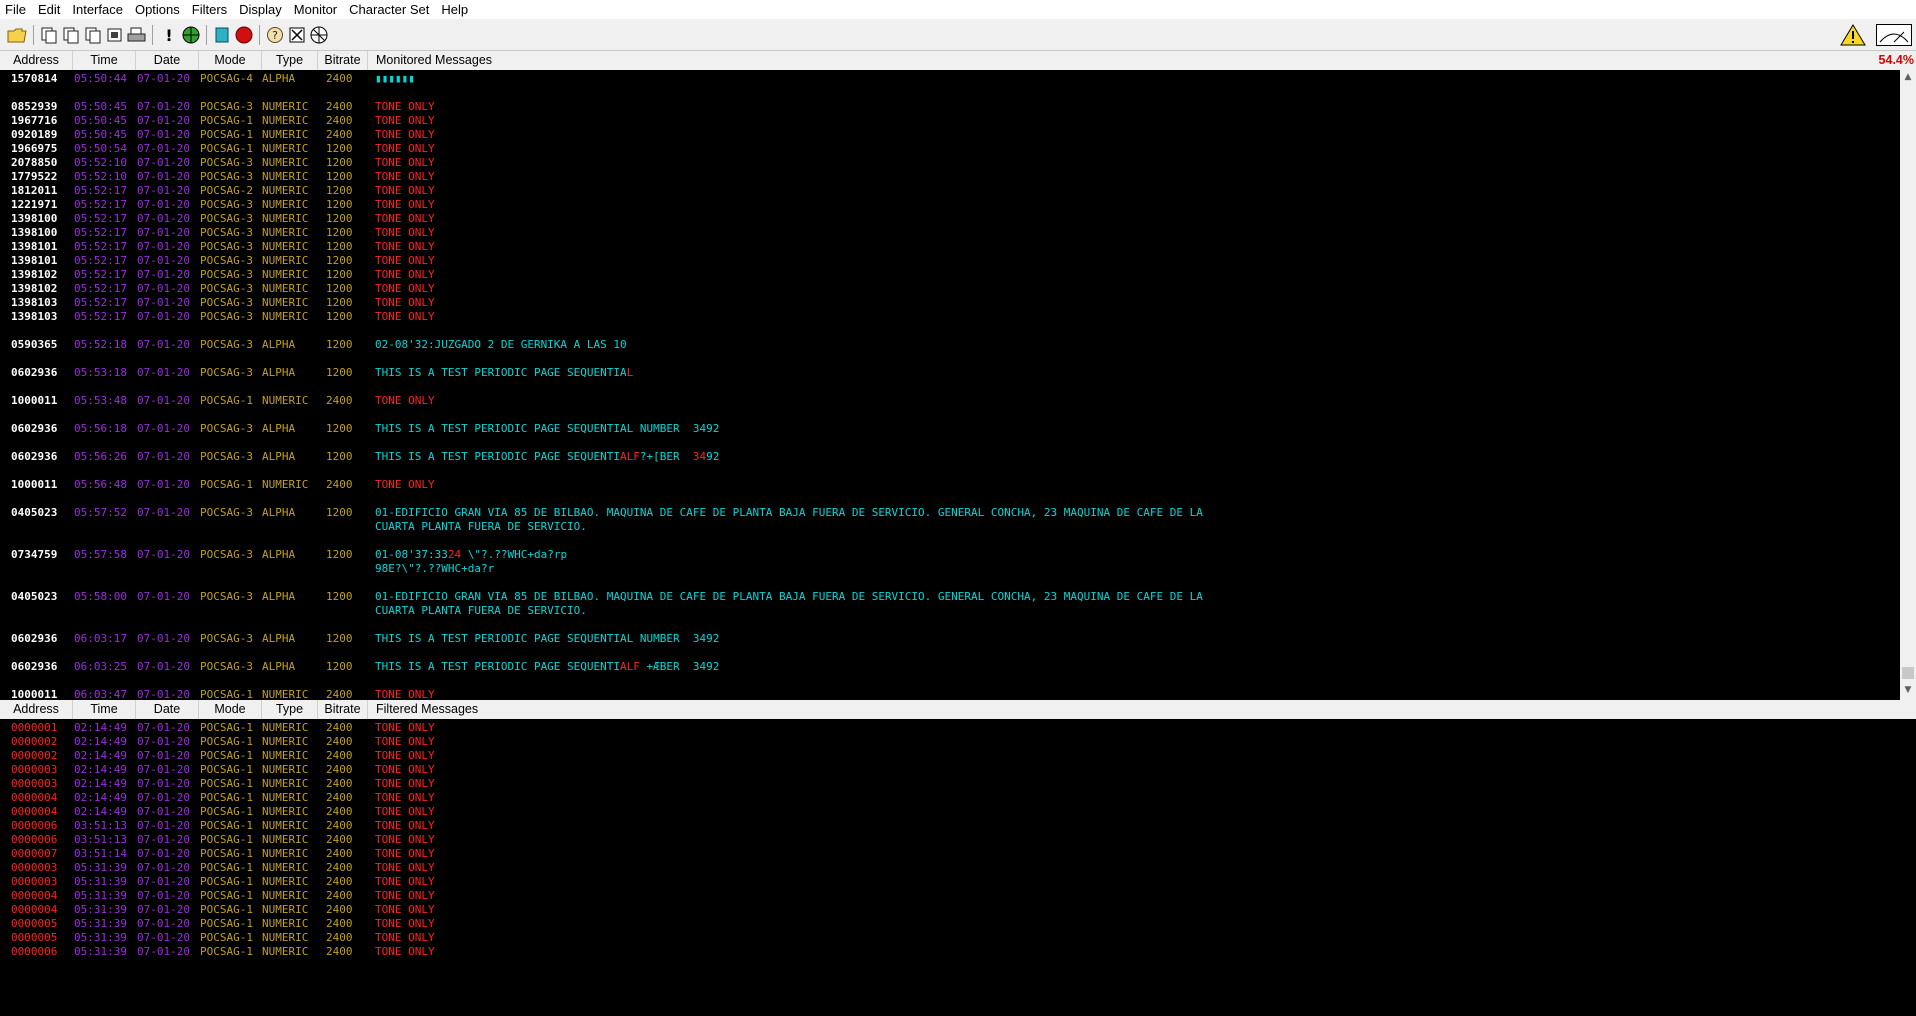 This screenshot has height=1016, width=1916. I want to click on menu-display: Display, so click(260, 9).